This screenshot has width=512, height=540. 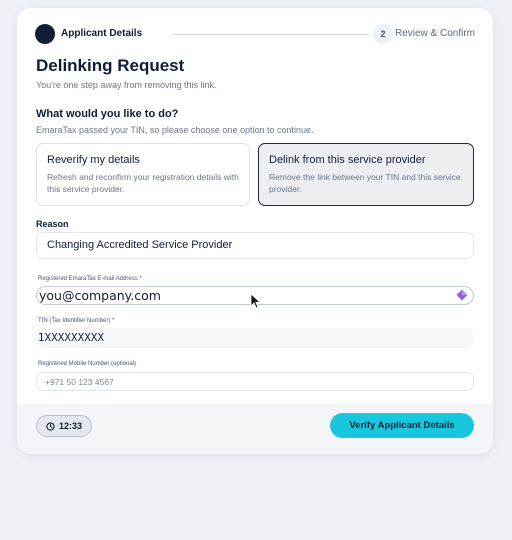 What do you see at coordinates (102, 33) in the screenshot?
I see `step-1-label: Applicant Details` at bounding box center [102, 33].